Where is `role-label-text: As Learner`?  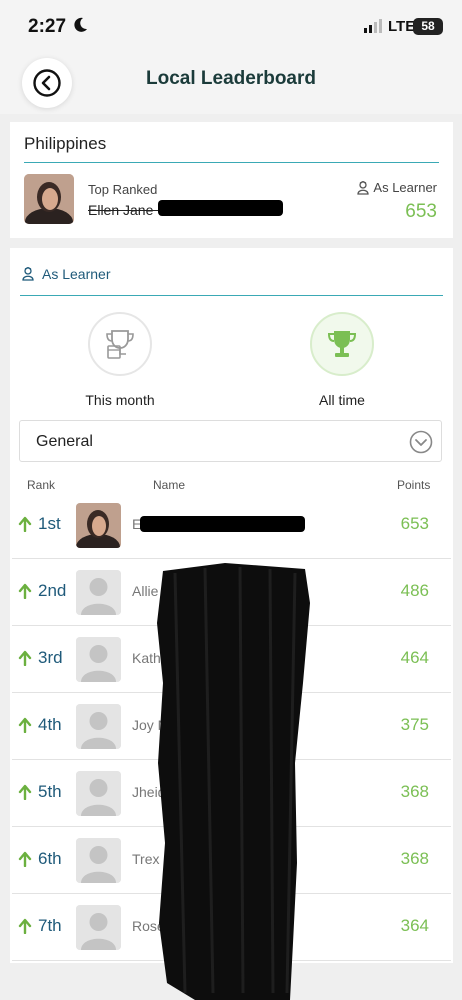
role-label-text: As Learner is located at coordinates (405, 187).